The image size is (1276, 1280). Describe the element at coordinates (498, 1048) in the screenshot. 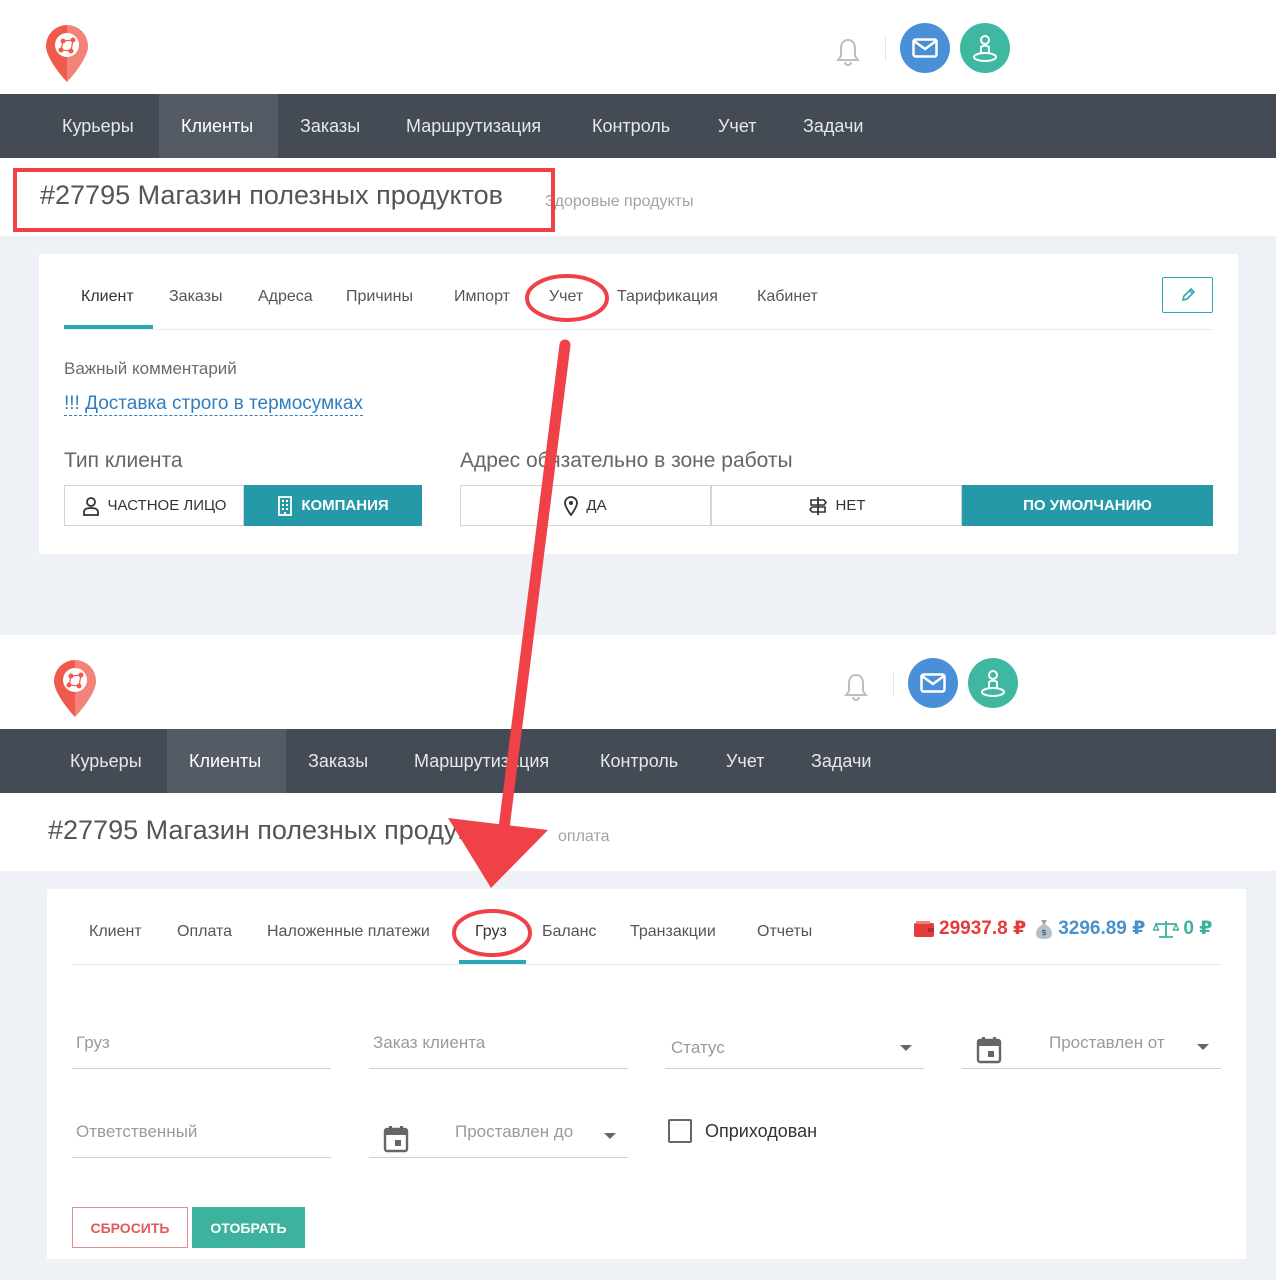

I see `client-order-input: Заказ клиента` at that location.